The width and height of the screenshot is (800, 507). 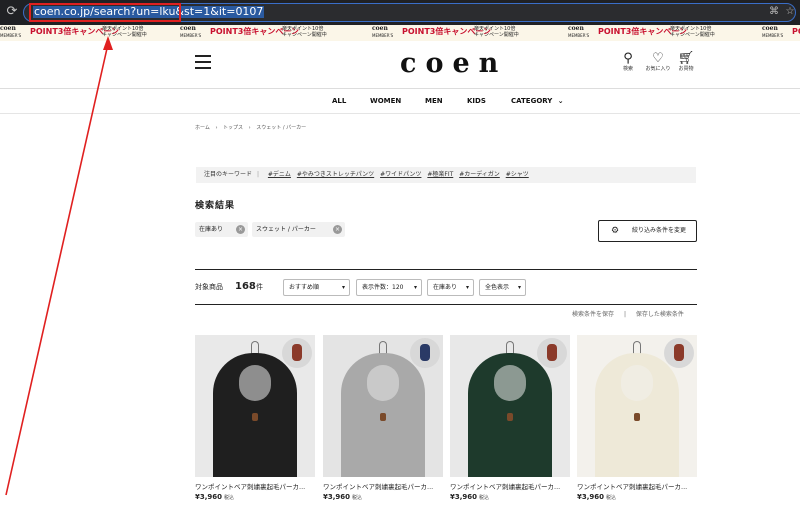 I want to click on extension-icon: ⌘, so click(x=774, y=12).